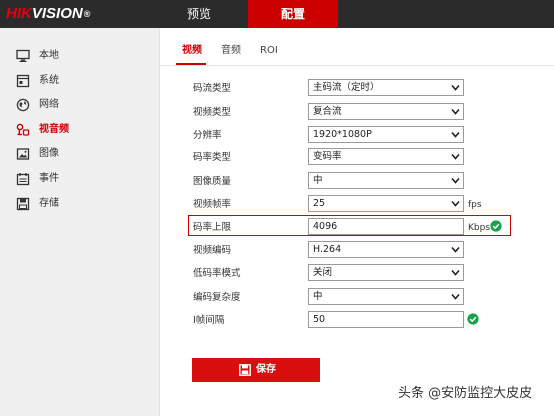  Describe the element at coordinates (386, 249) in the screenshot. I see `encoding-select: H.264` at that location.